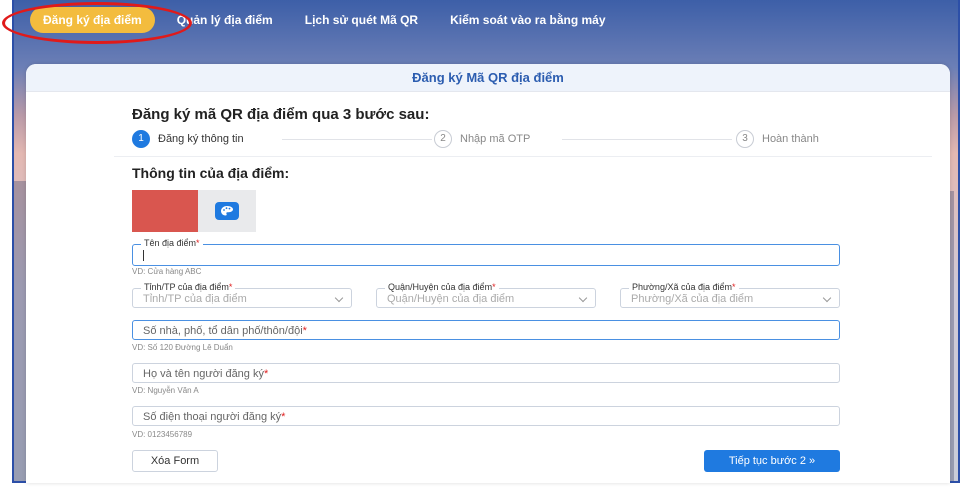 The image size is (960, 487). Describe the element at coordinates (486, 373) in the screenshot. I see `registrant-name-input: Họ và tên người đăng ký*` at that location.